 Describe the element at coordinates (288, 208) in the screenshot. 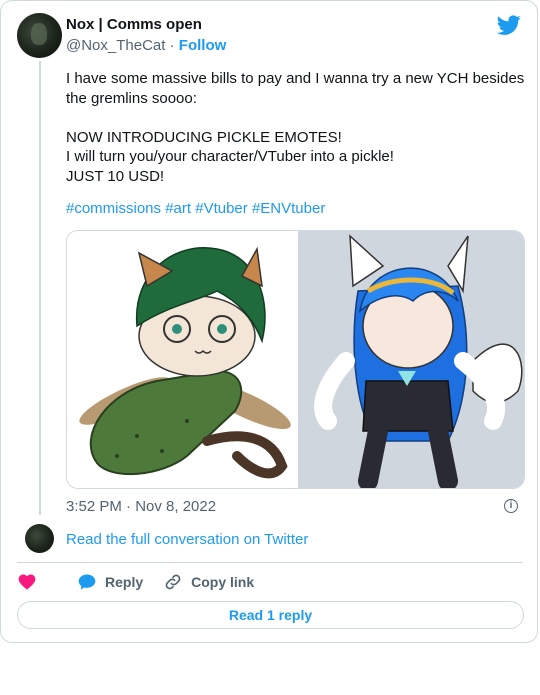

I see `hashtag-link: #ENVtuber` at that location.